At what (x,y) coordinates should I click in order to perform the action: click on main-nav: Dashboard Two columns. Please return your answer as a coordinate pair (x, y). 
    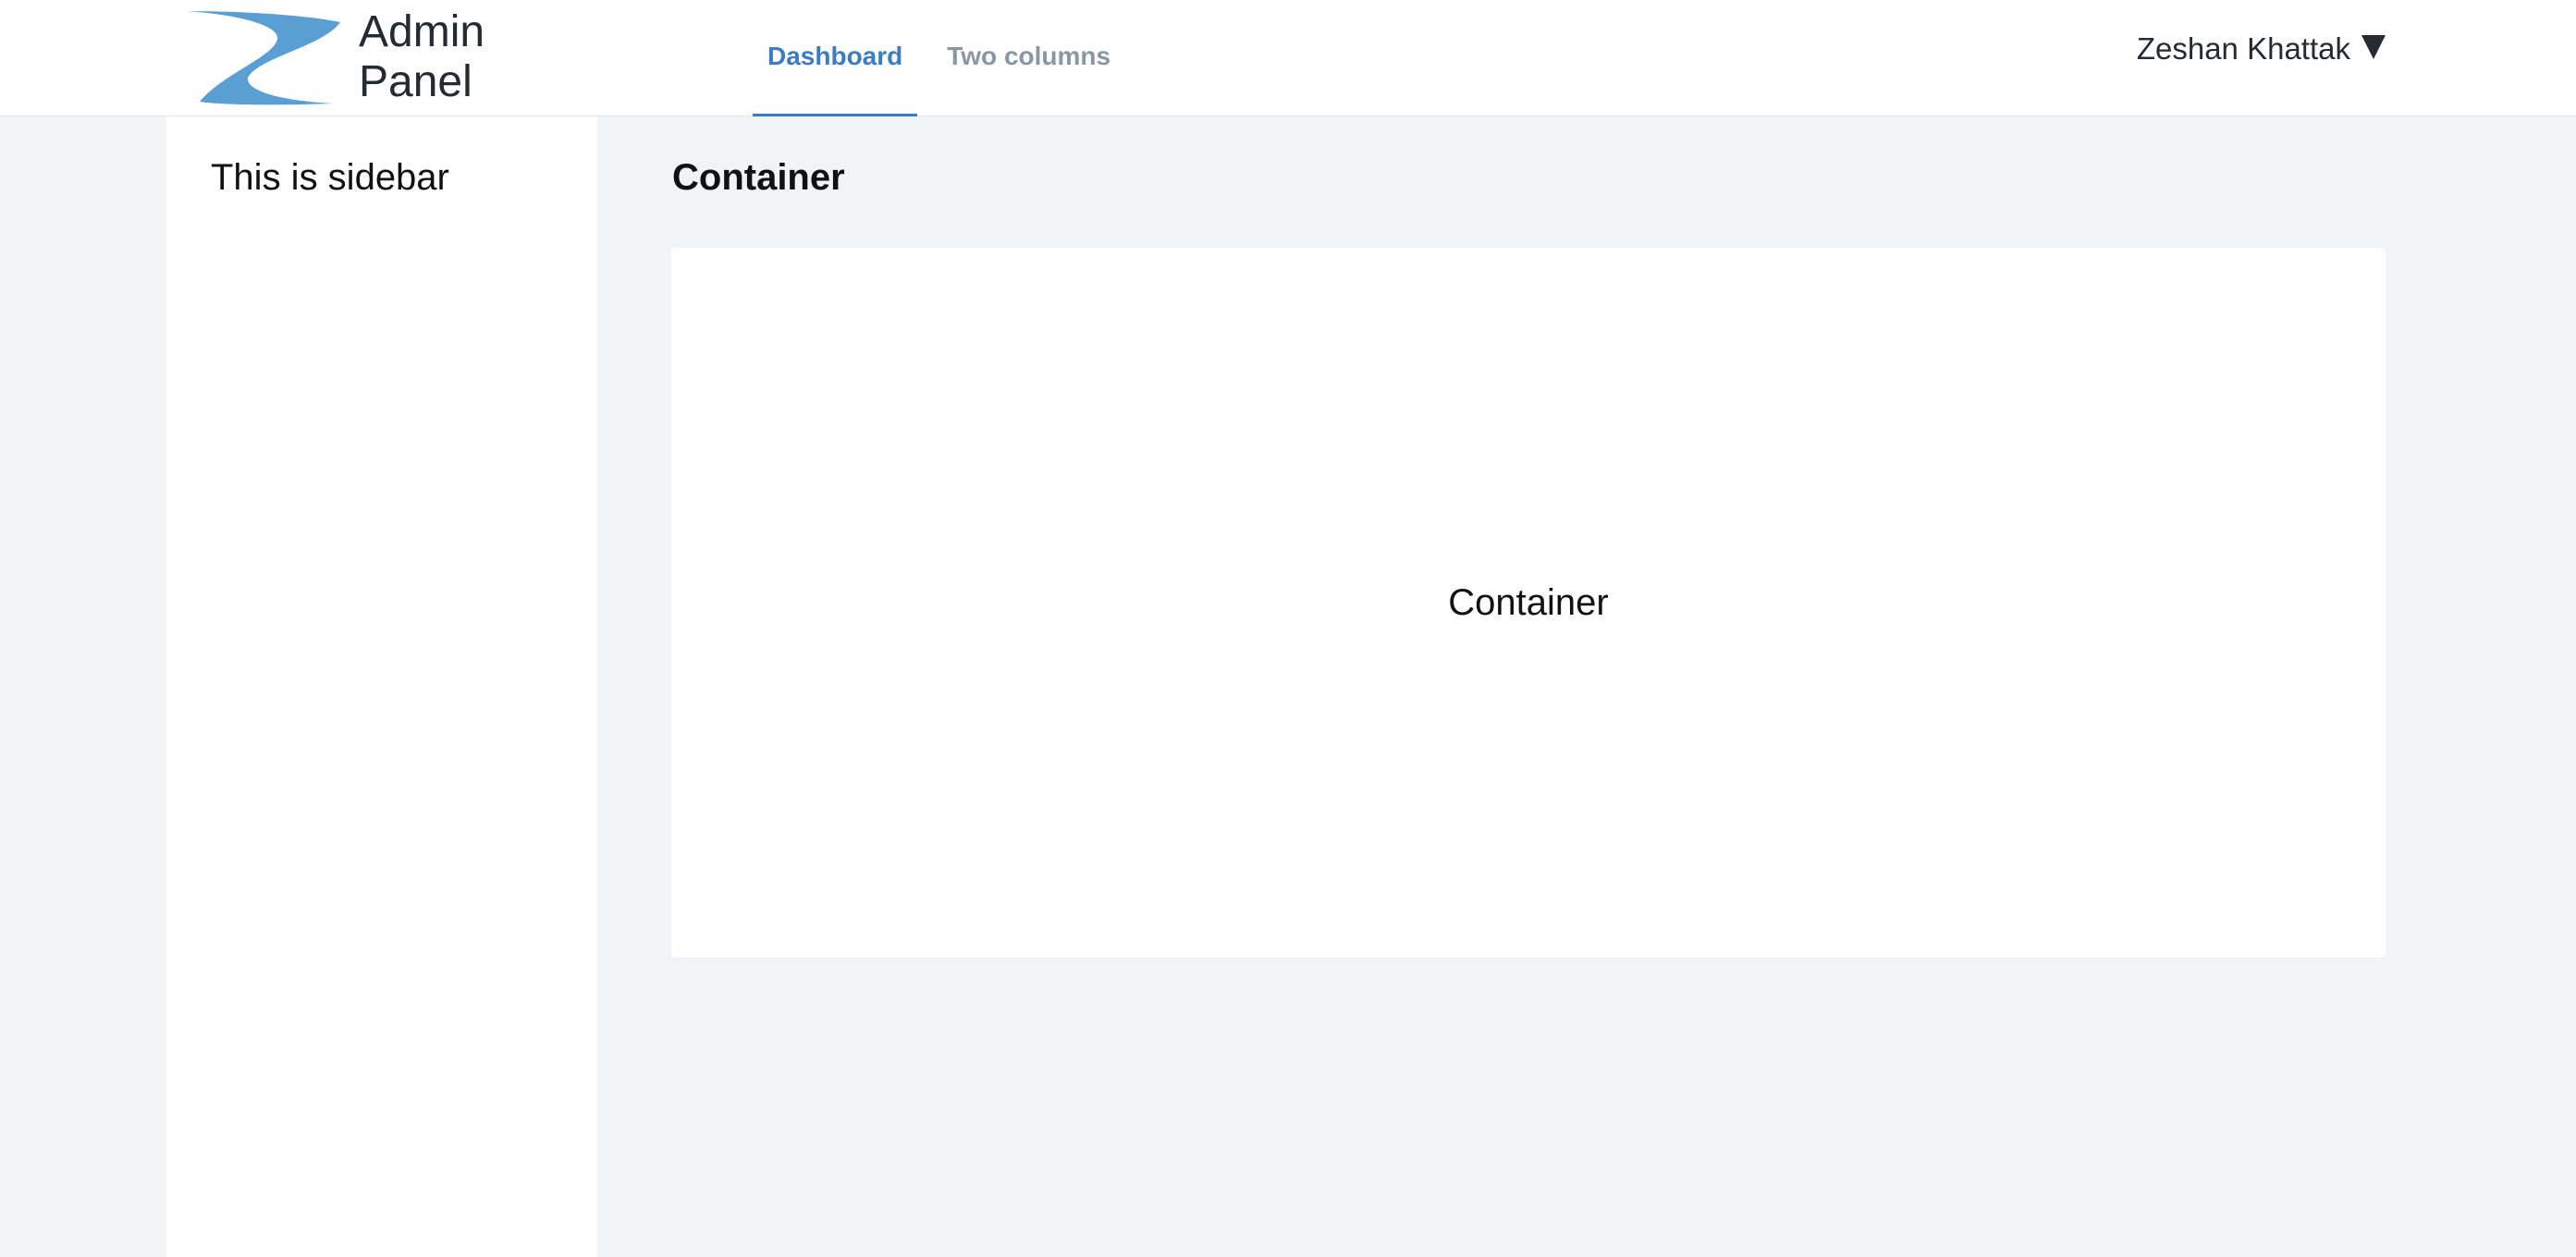
    Looking at the image, I should click on (946, 58).